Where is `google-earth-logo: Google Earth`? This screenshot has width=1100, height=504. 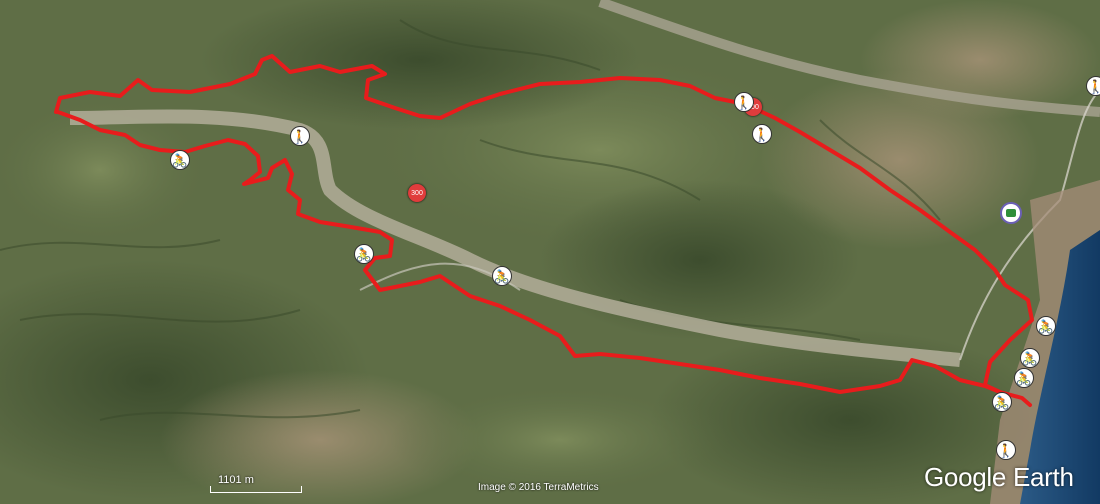
google-earth-logo: Google Earth is located at coordinates (999, 477).